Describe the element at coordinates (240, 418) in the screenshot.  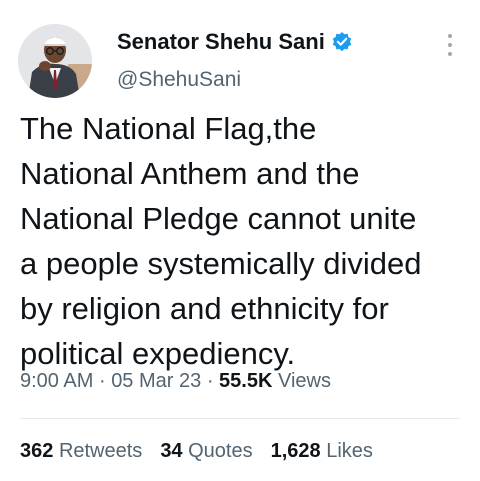
I see `divider` at that location.